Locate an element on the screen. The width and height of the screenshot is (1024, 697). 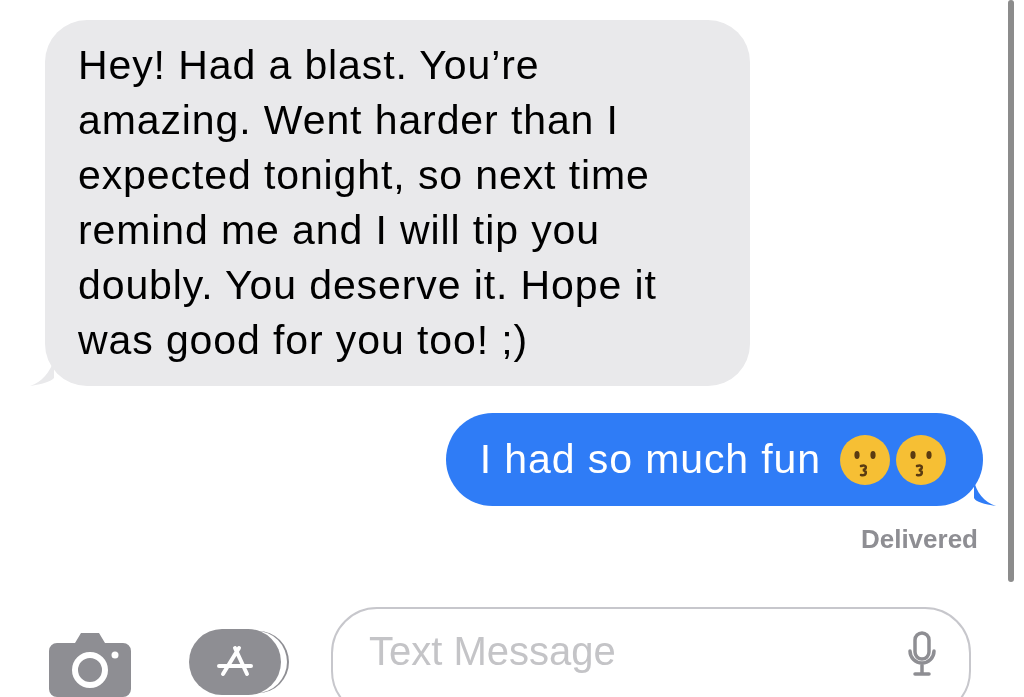
text-input: Text Message is located at coordinates (638, 651).